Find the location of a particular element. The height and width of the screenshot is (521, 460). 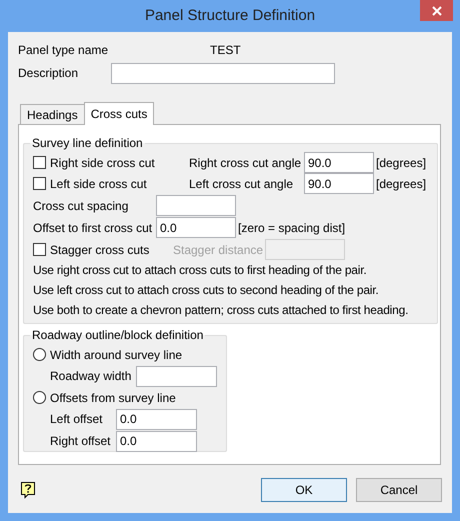

dialog-button: Cancel is located at coordinates (399, 490).